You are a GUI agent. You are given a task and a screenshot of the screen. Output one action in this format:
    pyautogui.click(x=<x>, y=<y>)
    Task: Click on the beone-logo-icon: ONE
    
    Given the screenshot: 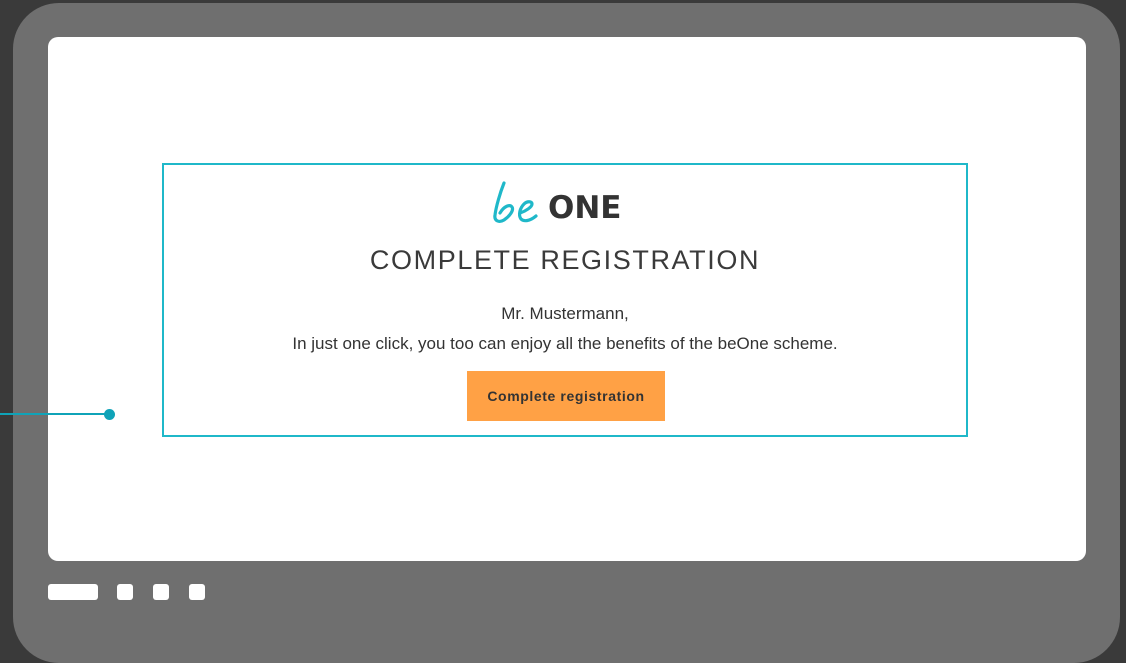 What is the action you would take?
    pyautogui.click(x=557, y=203)
    